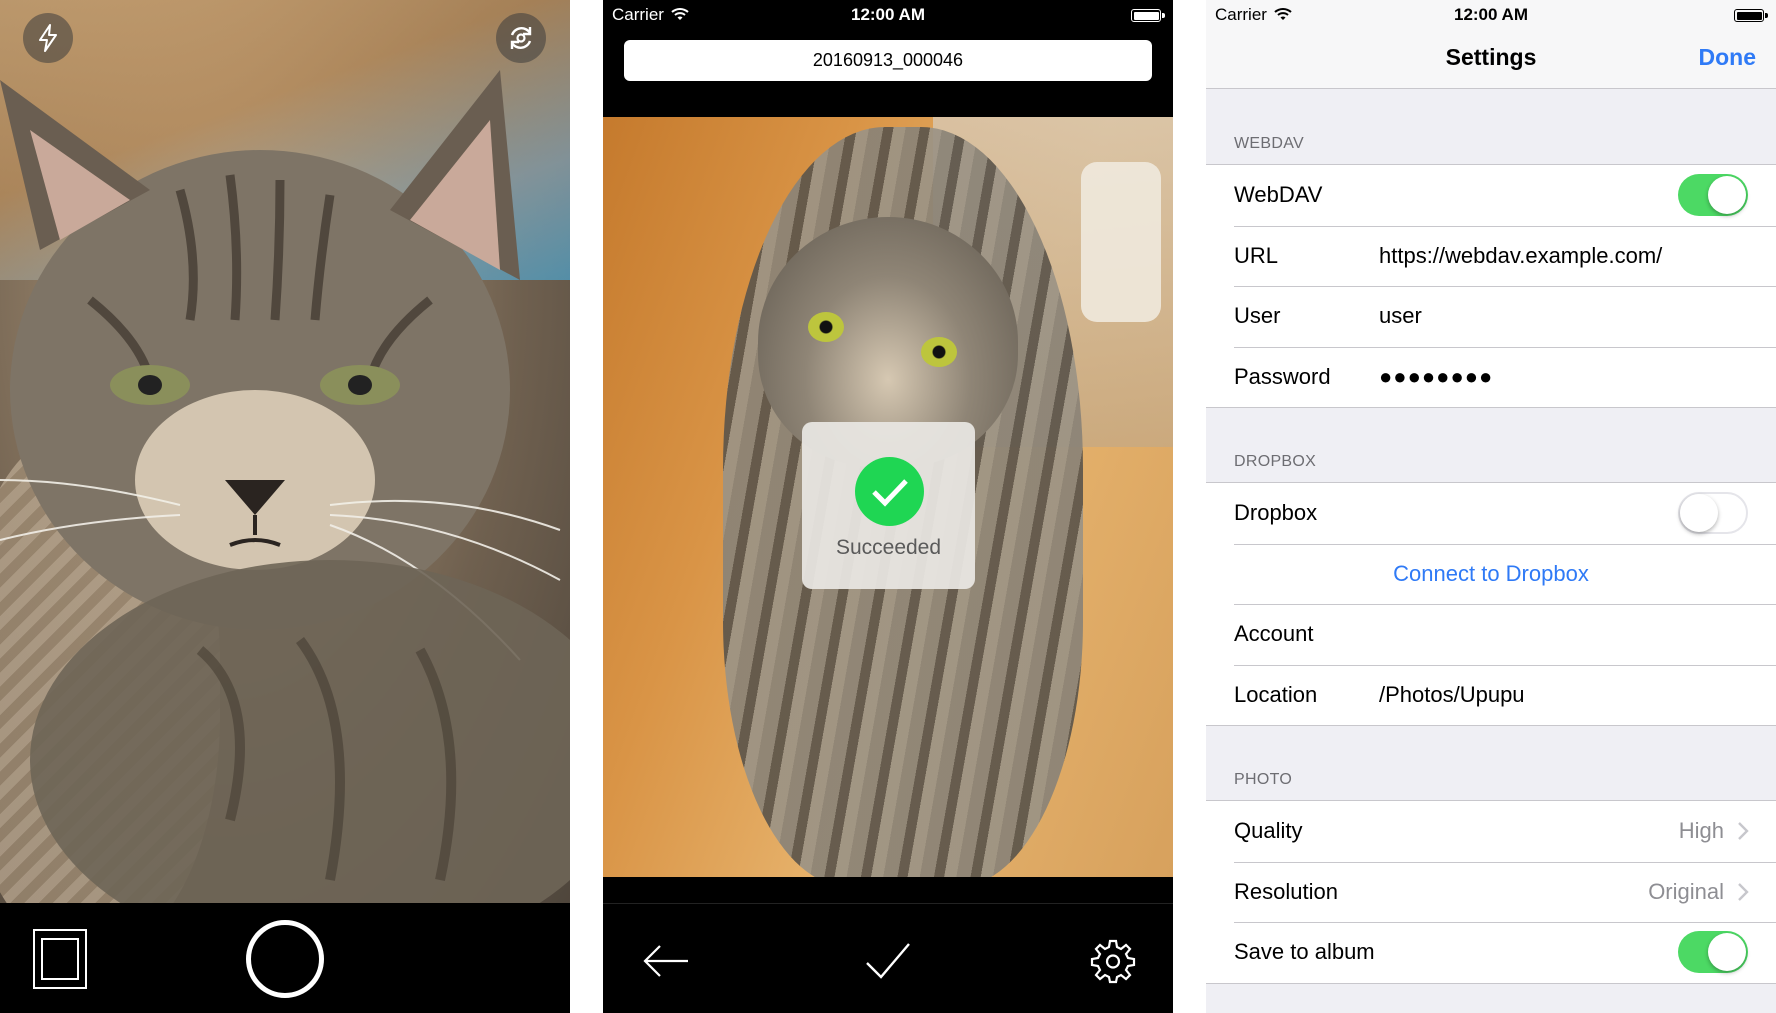 The image size is (1776, 1013). What do you see at coordinates (1269, 143) in the screenshot?
I see `section-header-webdav: WEBDAV` at bounding box center [1269, 143].